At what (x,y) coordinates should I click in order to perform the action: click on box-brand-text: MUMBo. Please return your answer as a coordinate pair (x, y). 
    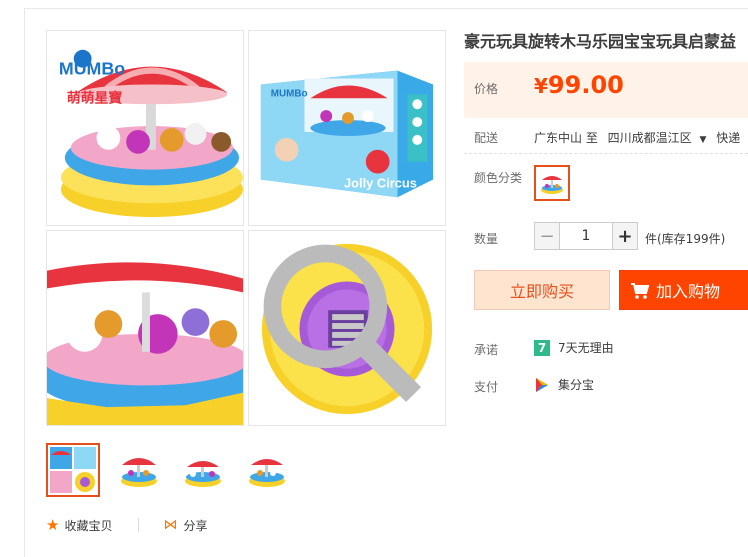
    Looking at the image, I should click on (289, 93).